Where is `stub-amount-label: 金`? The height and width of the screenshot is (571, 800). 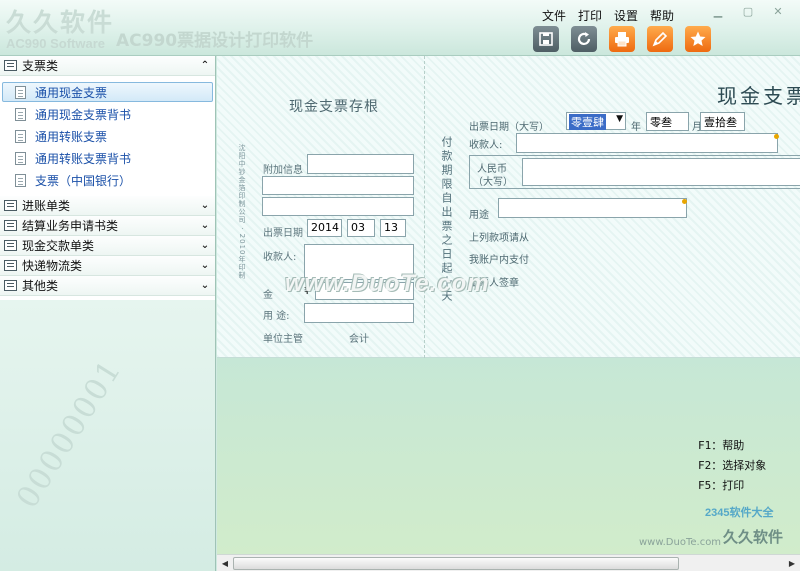
stub-amount-label: 金 is located at coordinates (268, 295).